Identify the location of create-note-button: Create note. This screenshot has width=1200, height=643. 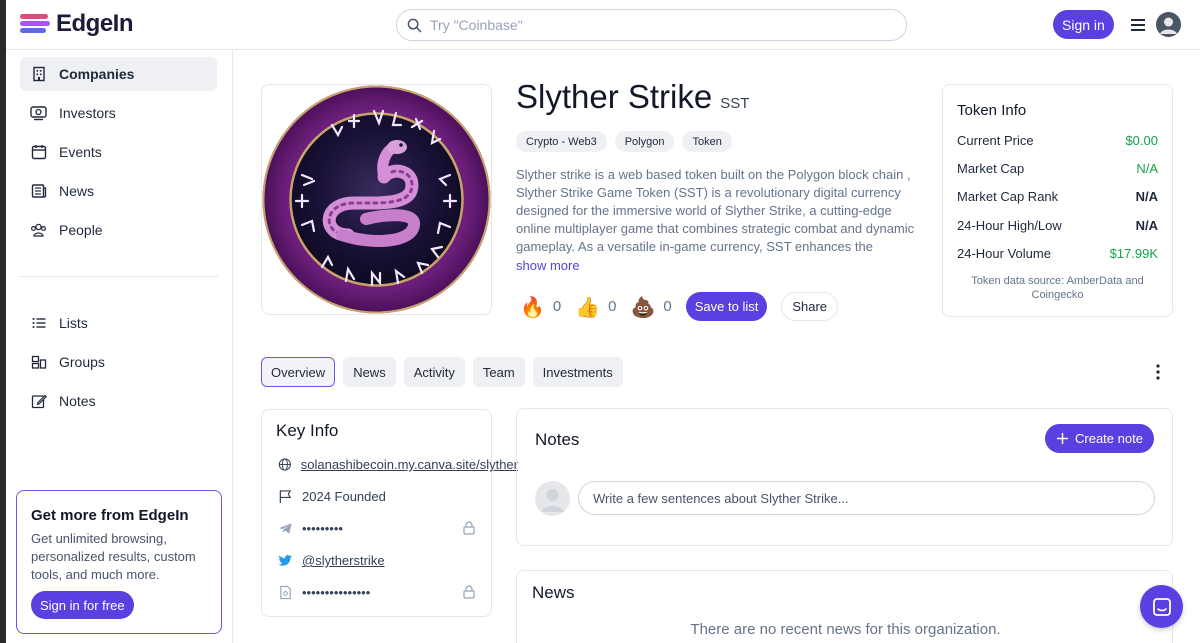
(1099, 438).